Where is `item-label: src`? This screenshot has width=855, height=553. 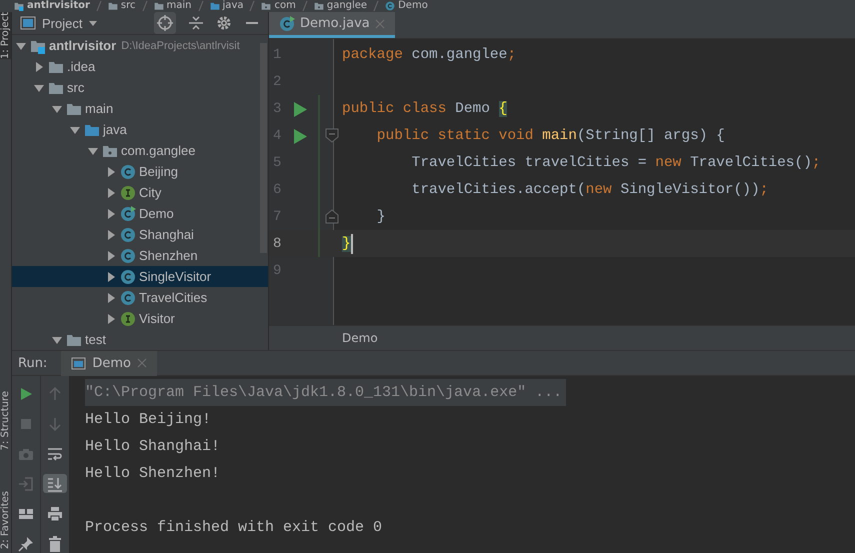 item-label: src is located at coordinates (75, 87).